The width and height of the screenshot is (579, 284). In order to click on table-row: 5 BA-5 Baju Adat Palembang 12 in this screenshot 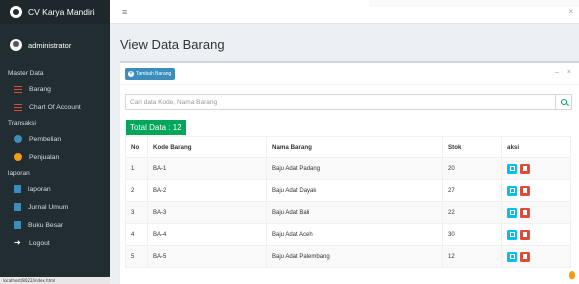, I will do `click(348, 256)`.